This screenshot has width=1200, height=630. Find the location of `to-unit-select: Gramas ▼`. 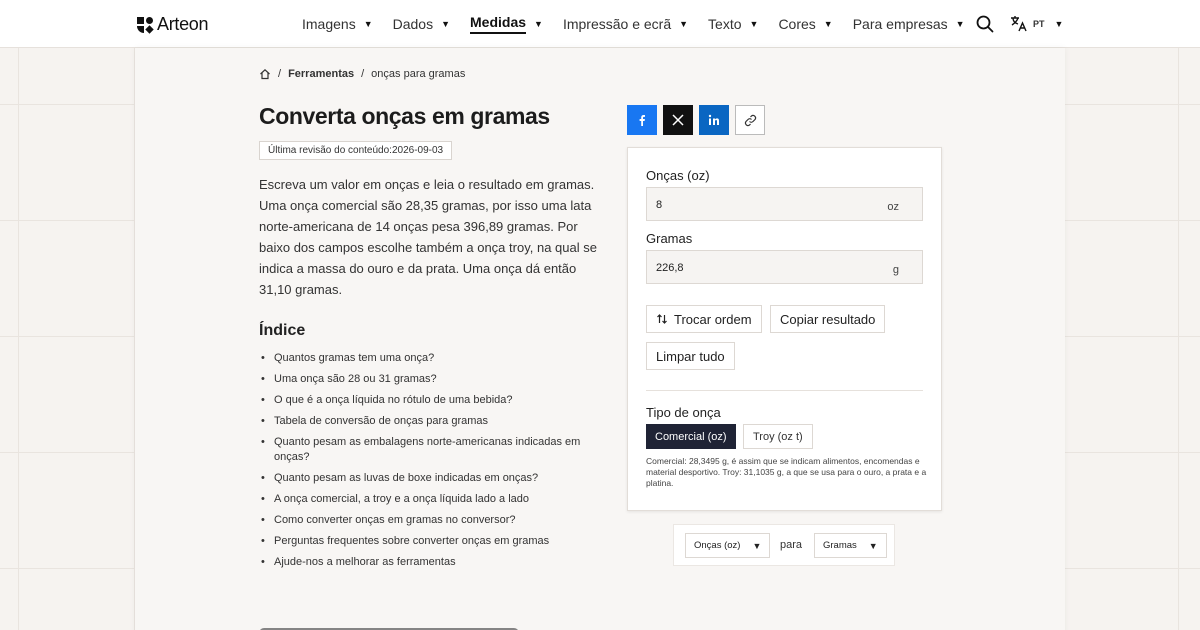

to-unit-select: Gramas ▼ is located at coordinates (850, 545).